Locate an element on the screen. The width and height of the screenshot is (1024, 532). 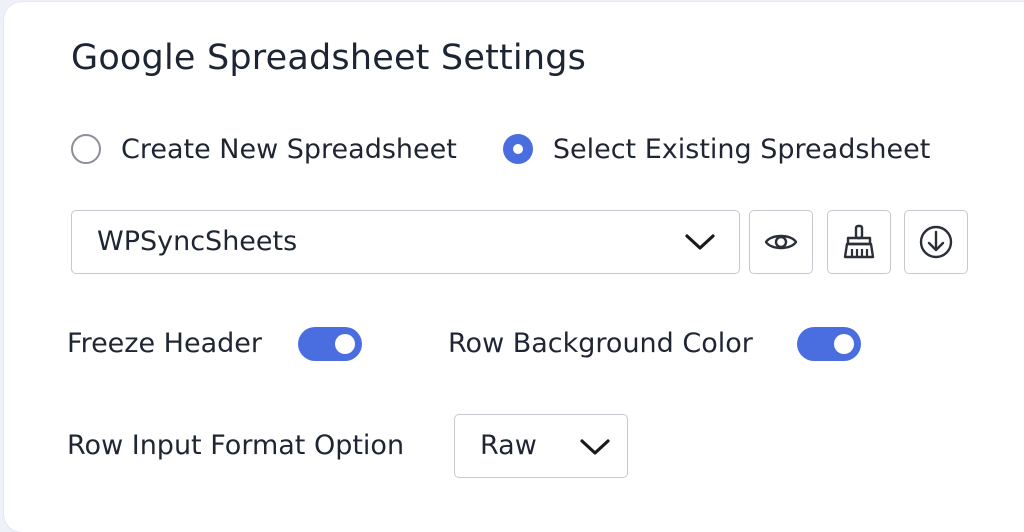
row-input-format-value: Raw is located at coordinates (508, 445).